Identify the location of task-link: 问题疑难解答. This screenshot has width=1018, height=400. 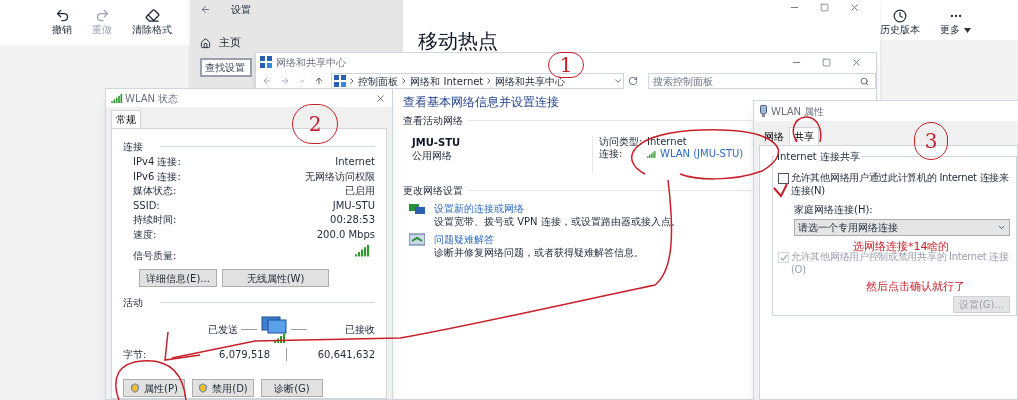
(539, 239).